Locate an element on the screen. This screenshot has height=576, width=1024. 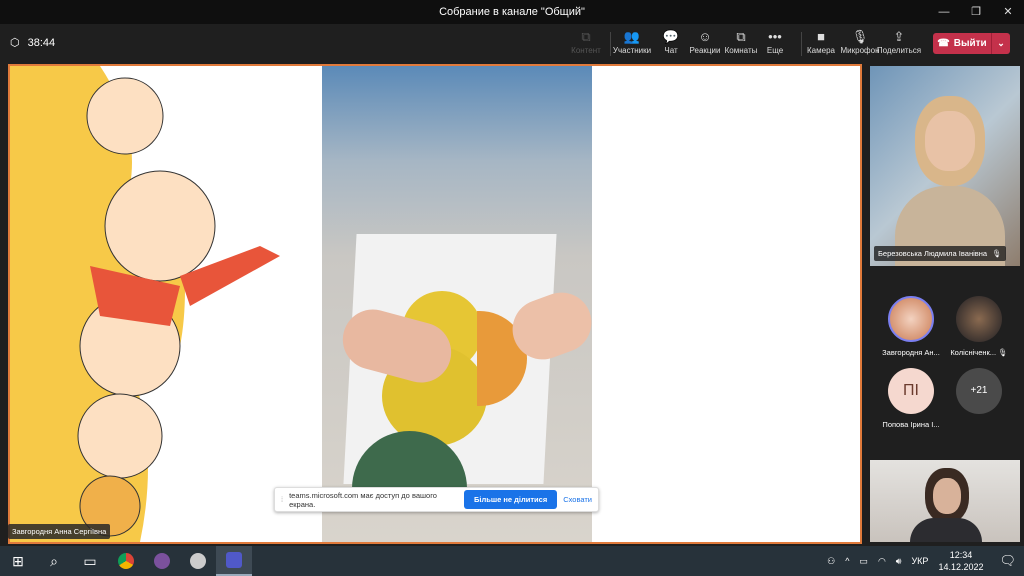
more-participants-button: +21 is located at coordinates (979, 394).